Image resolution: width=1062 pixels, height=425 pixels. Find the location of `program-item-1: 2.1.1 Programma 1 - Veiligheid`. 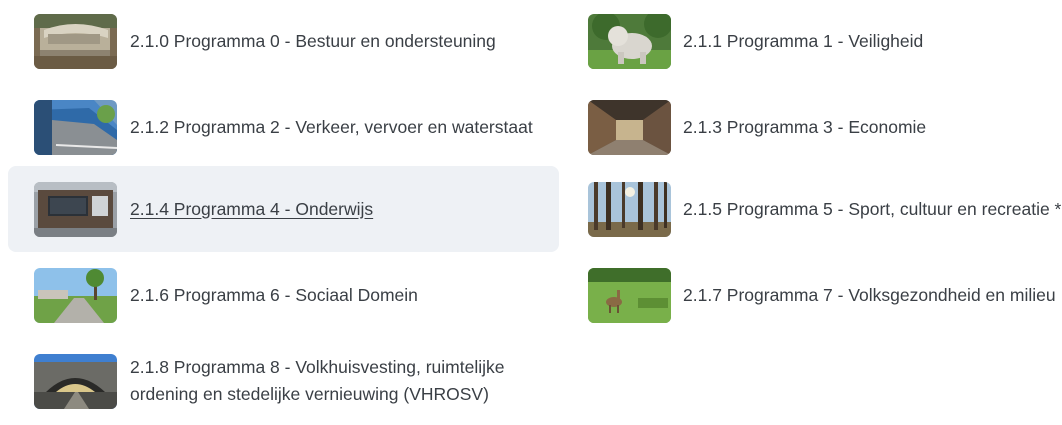

program-item-1: 2.1.1 Programma 1 - Veiligheid is located at coordinates (820, 41).